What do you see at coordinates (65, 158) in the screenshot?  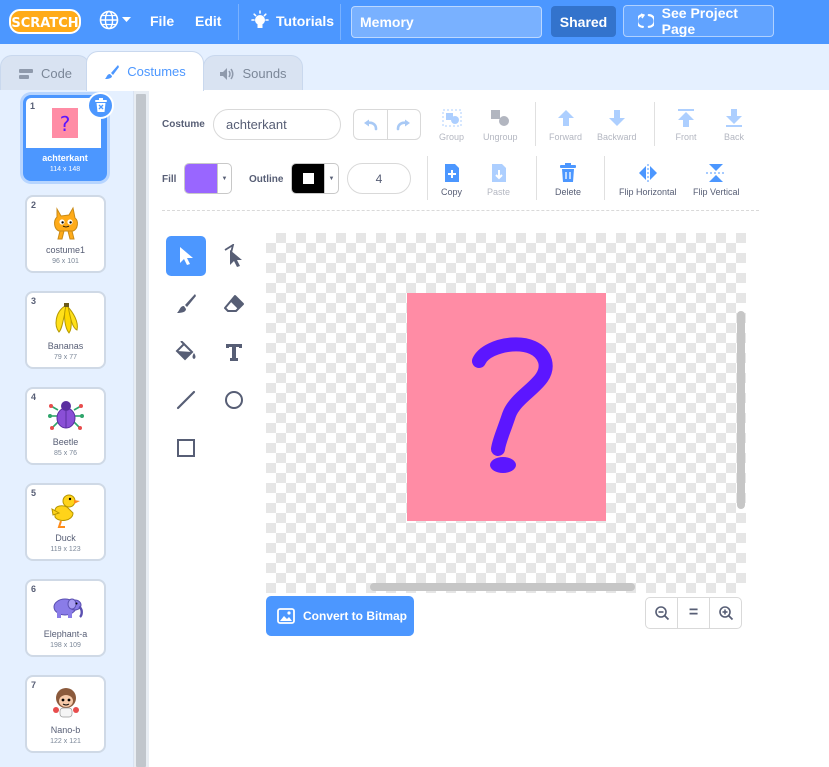 I see `costume-name: achterkant` at bounding box center [65, 158].